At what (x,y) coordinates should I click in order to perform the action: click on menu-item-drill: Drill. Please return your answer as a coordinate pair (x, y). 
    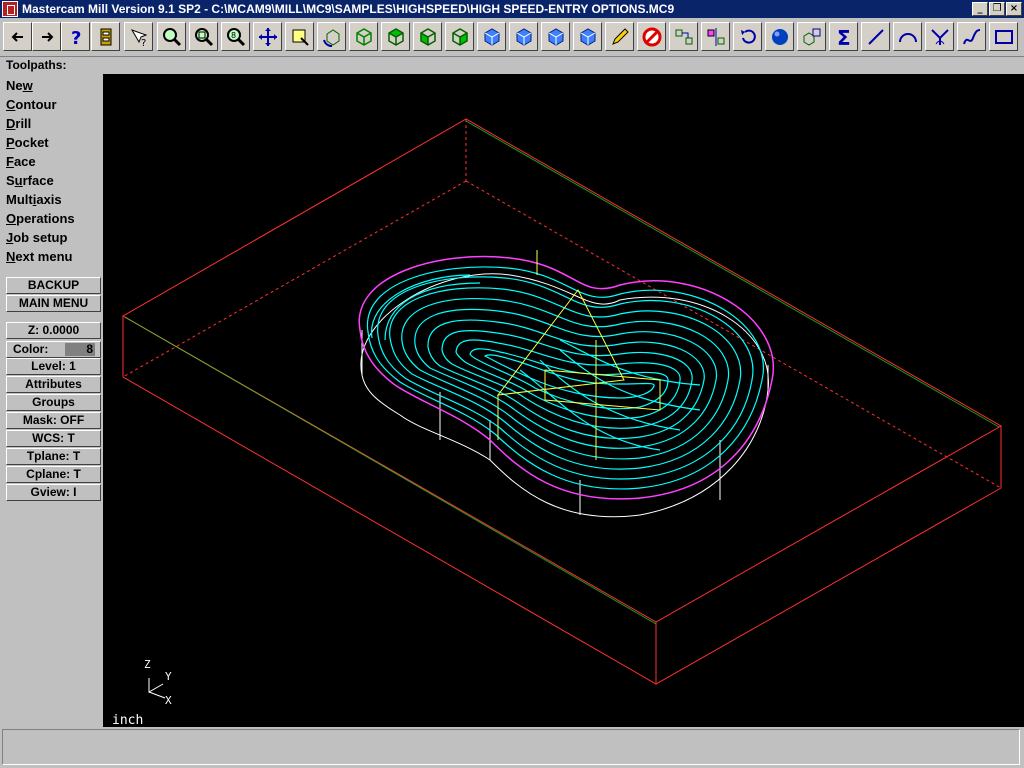
    Looking at the image, I should click on (18, 124).